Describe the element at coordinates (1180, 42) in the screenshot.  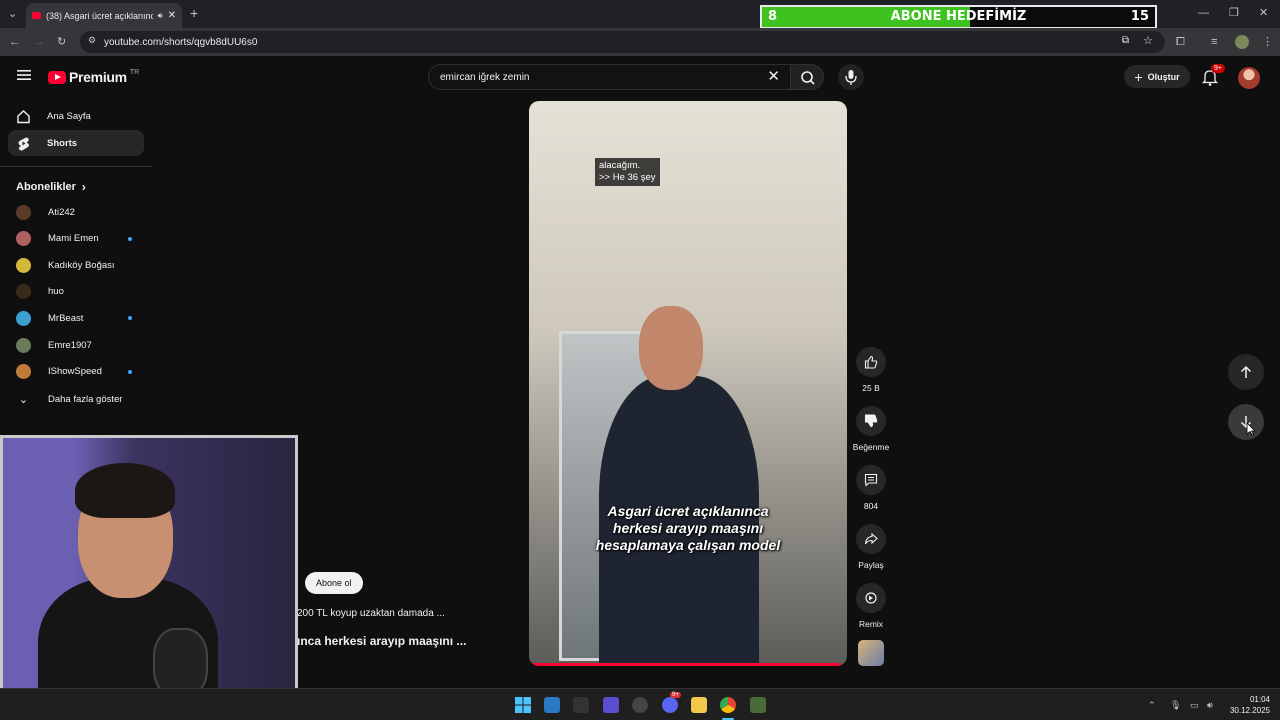
I see `extensions-icon: ⧠` at that location.